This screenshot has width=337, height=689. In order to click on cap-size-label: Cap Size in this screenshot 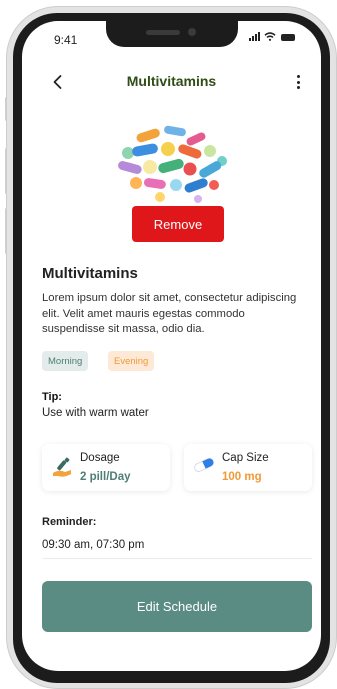, I will do `click(245, 458)`.